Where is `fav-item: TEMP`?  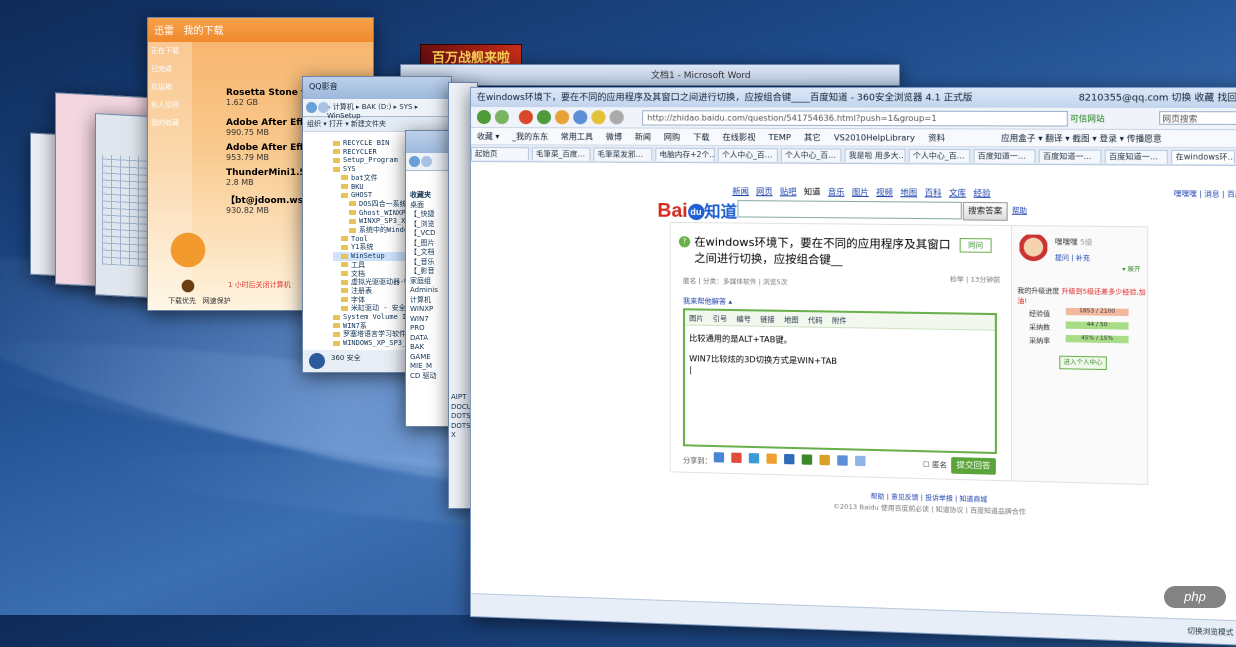 fav-item: TEMP is located at coordinates (779, 137).